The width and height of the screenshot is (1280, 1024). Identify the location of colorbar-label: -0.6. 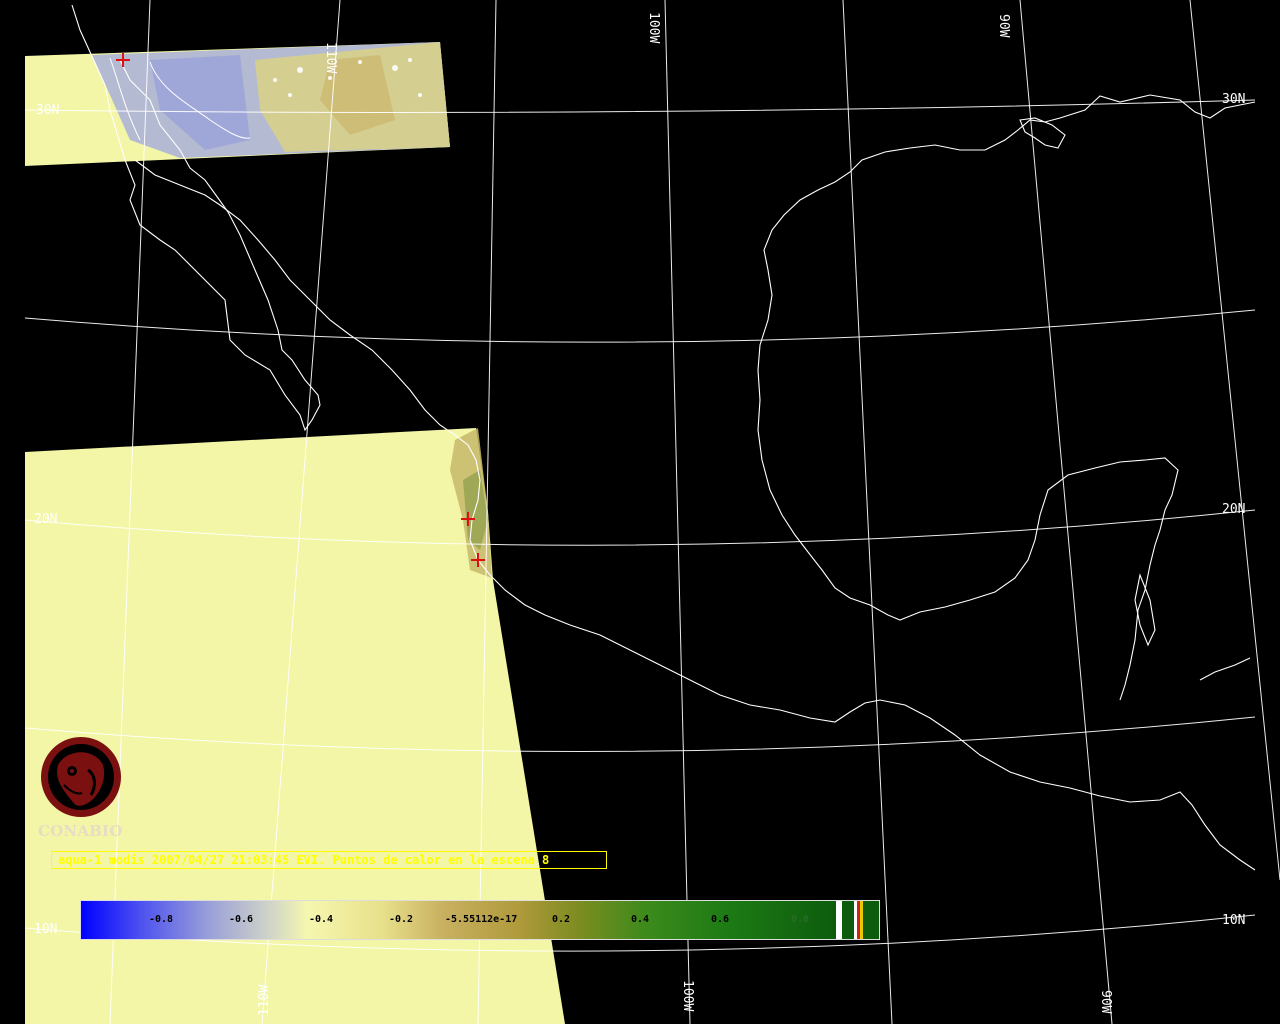
(241, 919).